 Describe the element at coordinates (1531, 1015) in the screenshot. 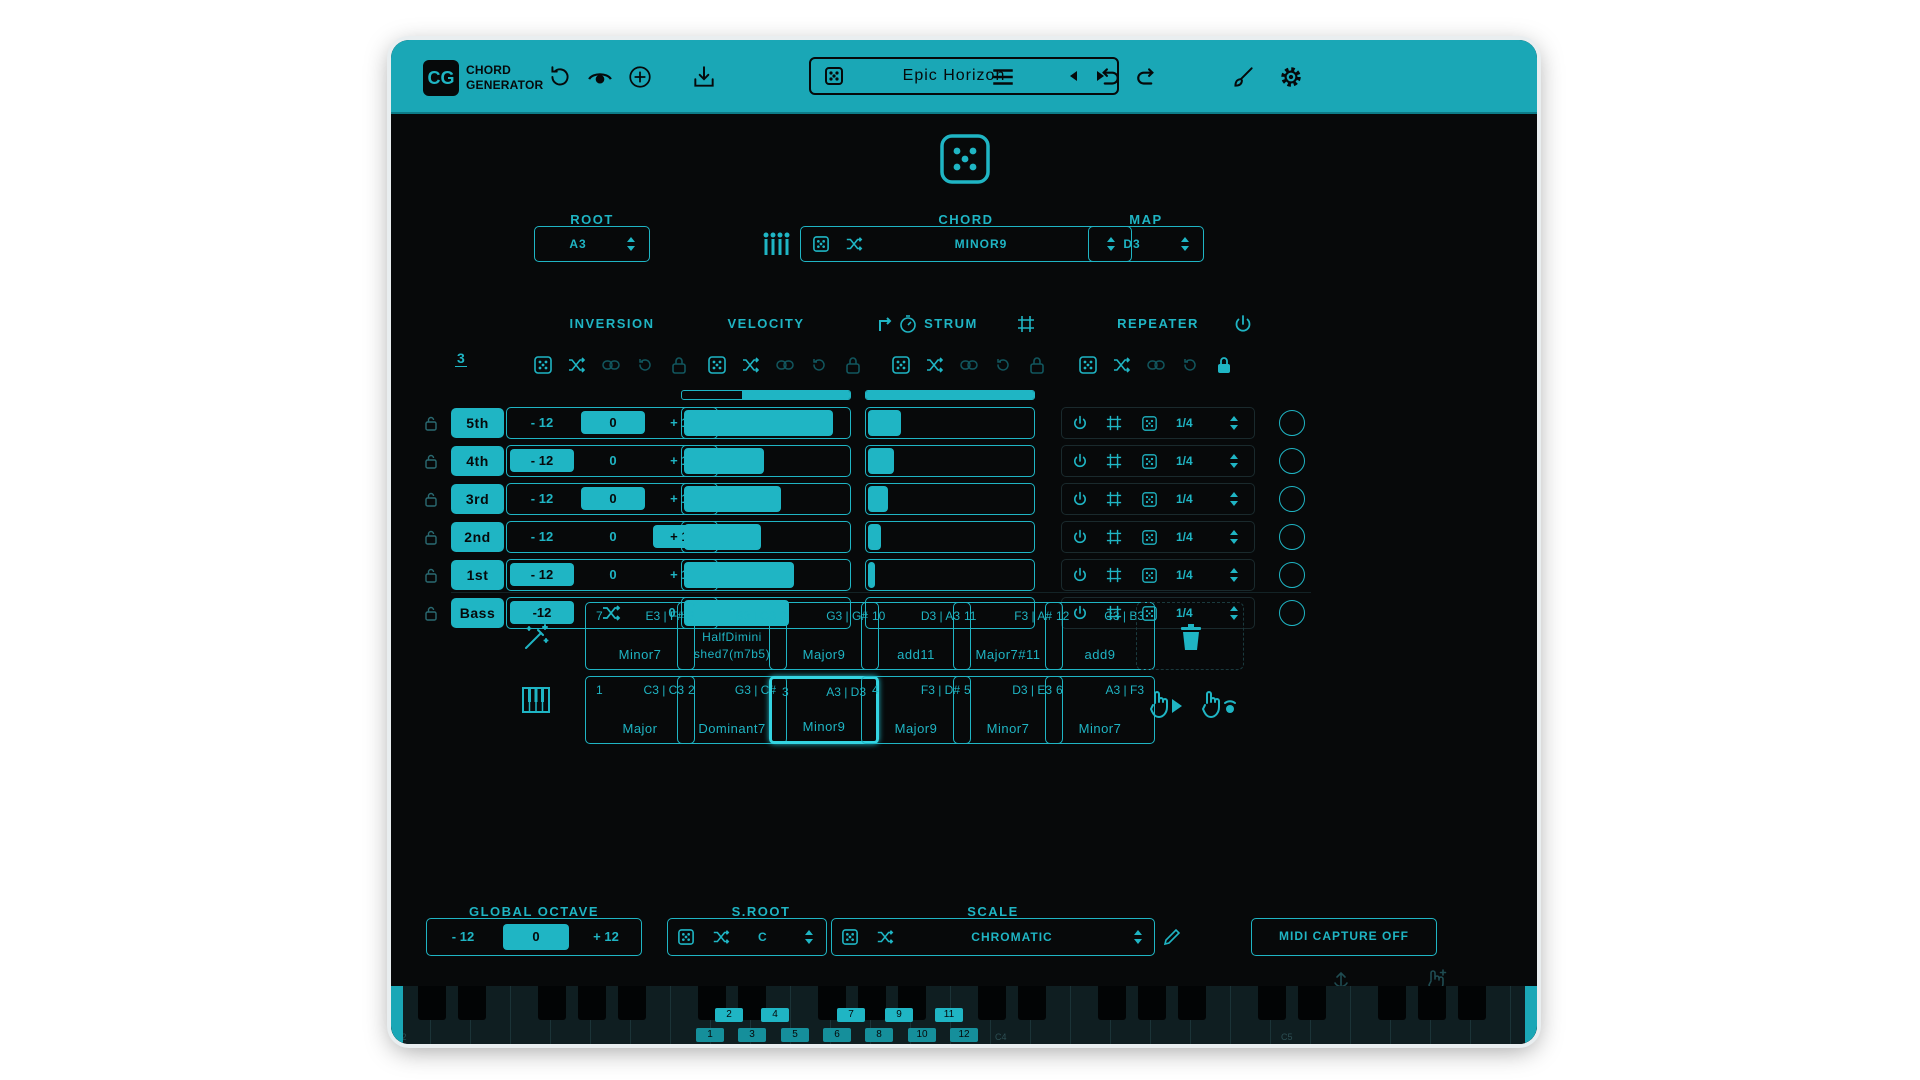

I see `piano-scroll-right-icon` at that location.